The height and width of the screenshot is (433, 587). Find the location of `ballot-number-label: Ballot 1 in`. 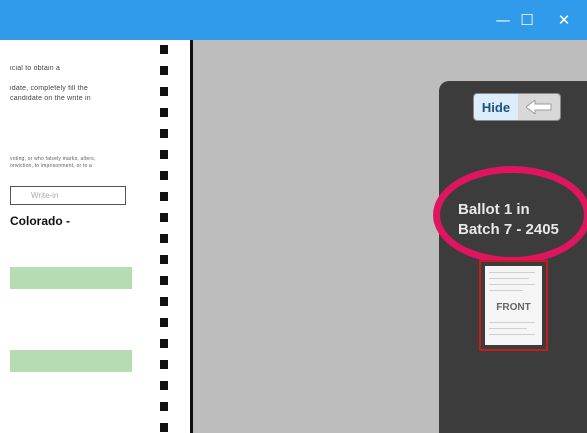

ballot-number-label: Ballot 1 in is located at coordinates (494, 209).